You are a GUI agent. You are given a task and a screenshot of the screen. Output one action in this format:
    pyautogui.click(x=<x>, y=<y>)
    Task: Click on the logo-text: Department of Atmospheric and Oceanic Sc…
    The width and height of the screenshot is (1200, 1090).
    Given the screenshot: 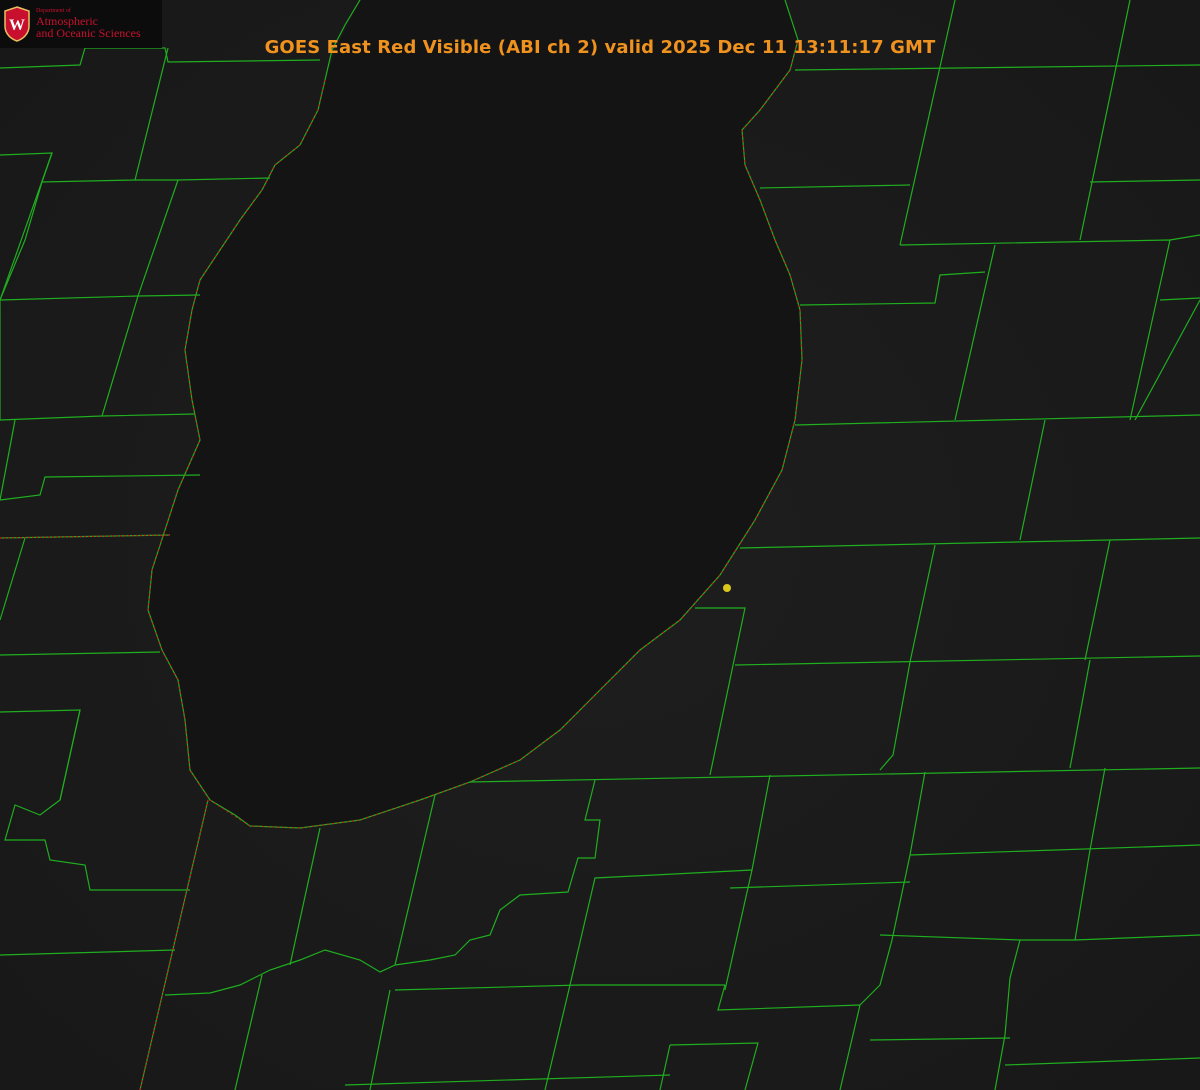 What is the action you would take?
    pyautogui.click(x=88, y=23)
    